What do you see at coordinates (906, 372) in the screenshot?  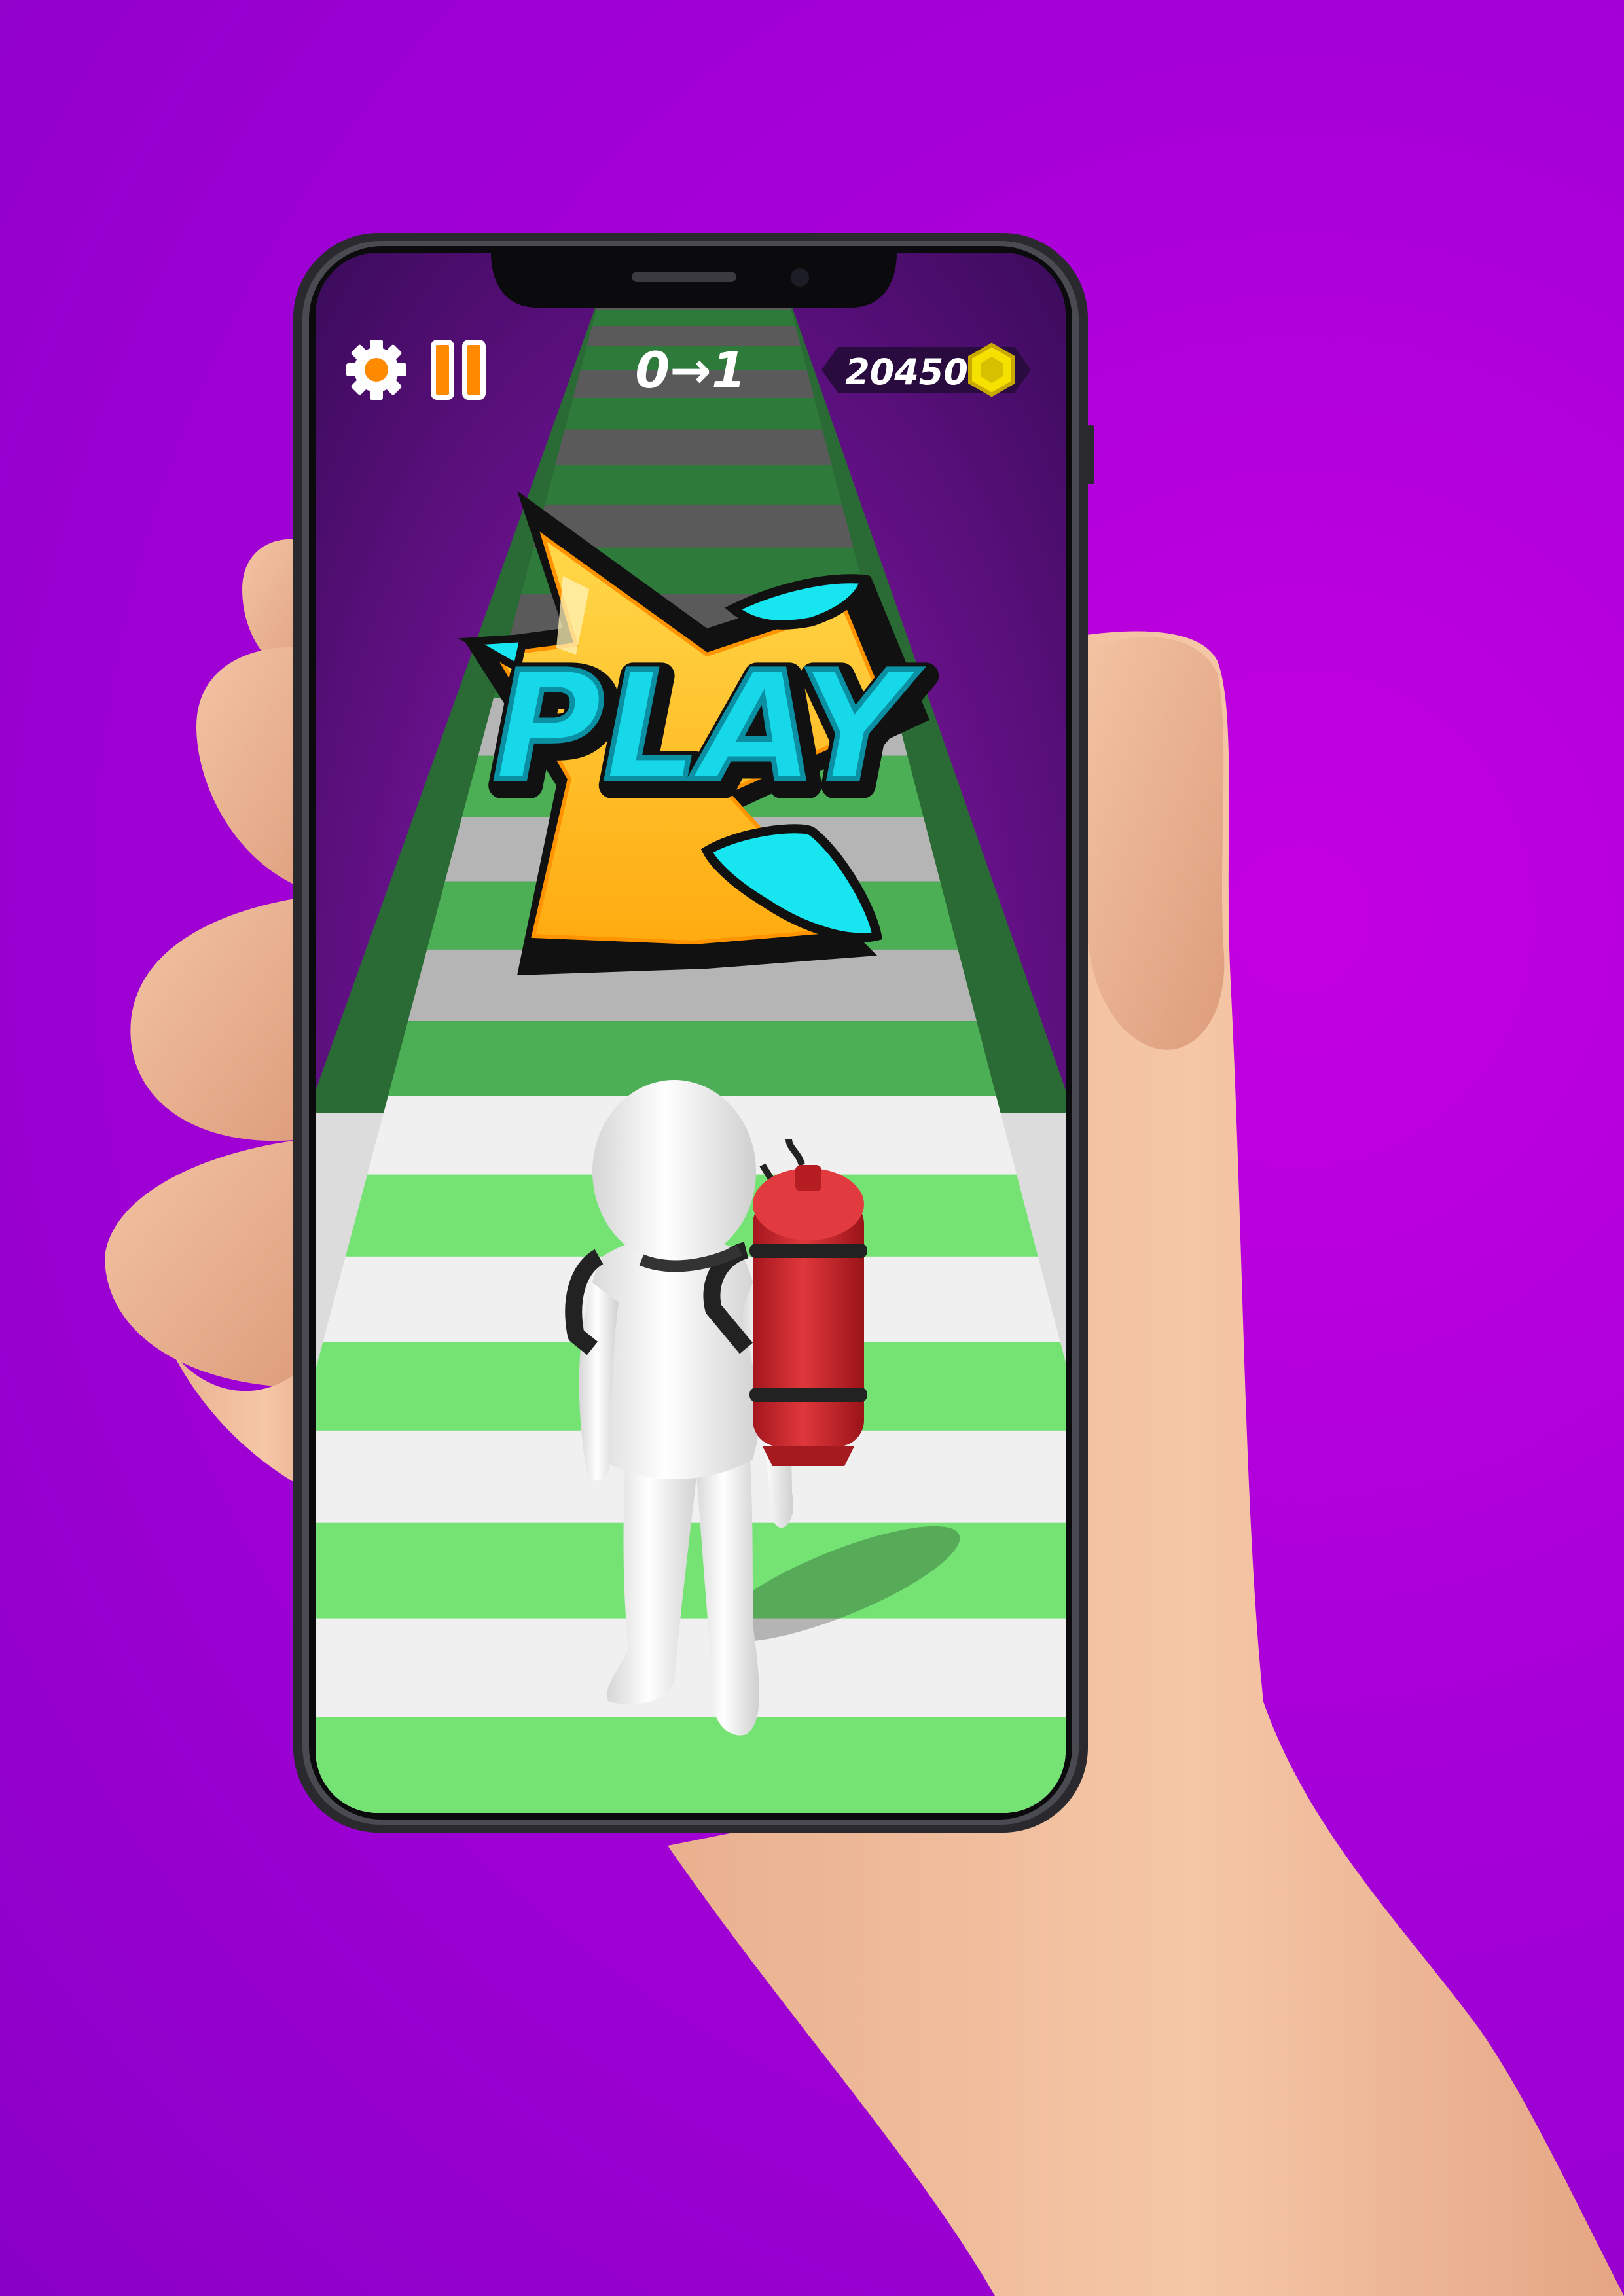 I see `coin-count: 20450` at bounding box center [906, 372].